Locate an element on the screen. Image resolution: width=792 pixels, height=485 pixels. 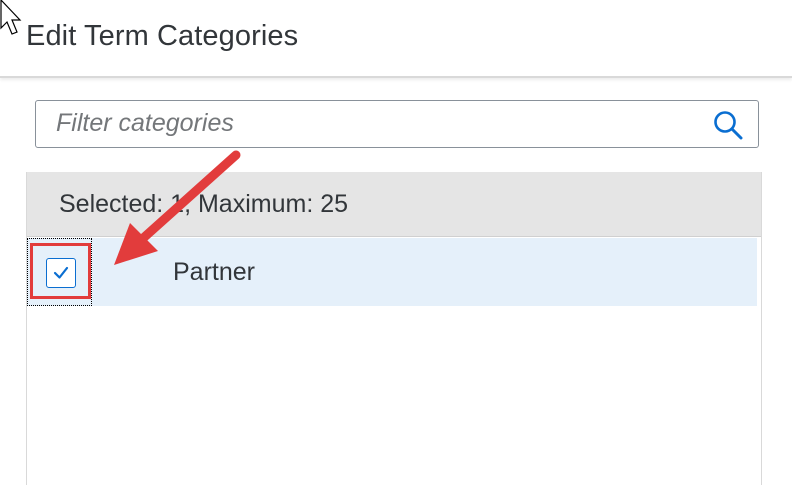
search-field is located at coordinates (397, 124).